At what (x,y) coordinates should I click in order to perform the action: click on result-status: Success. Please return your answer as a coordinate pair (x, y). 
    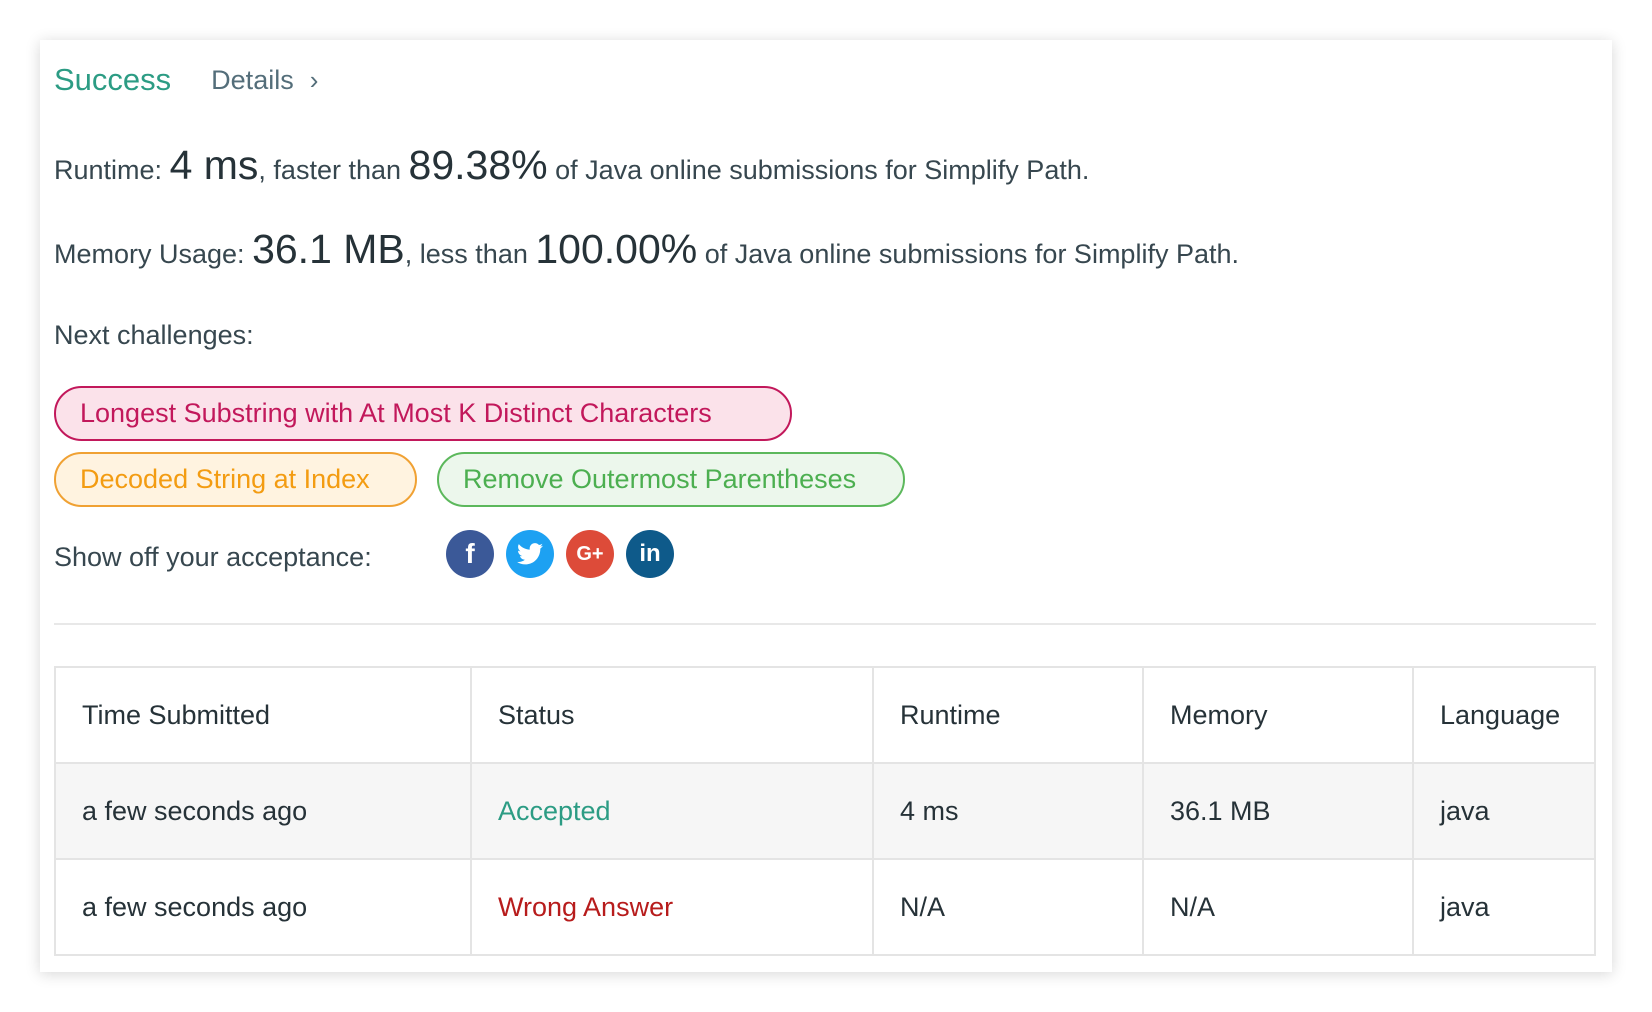
    Looking at the image, I should click on (113, 79).